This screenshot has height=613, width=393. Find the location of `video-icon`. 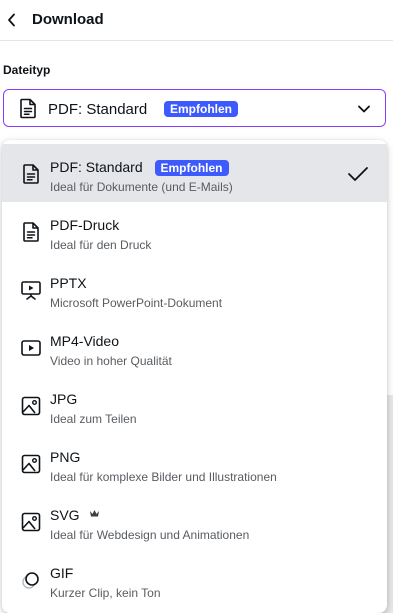

video-icon is located at coordinates (31, 348).